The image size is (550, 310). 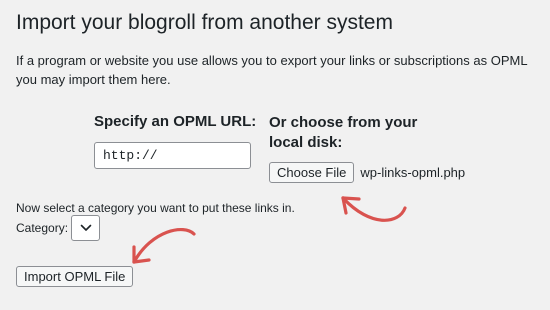 I want to click on category-select, so click(x=86, y=228).